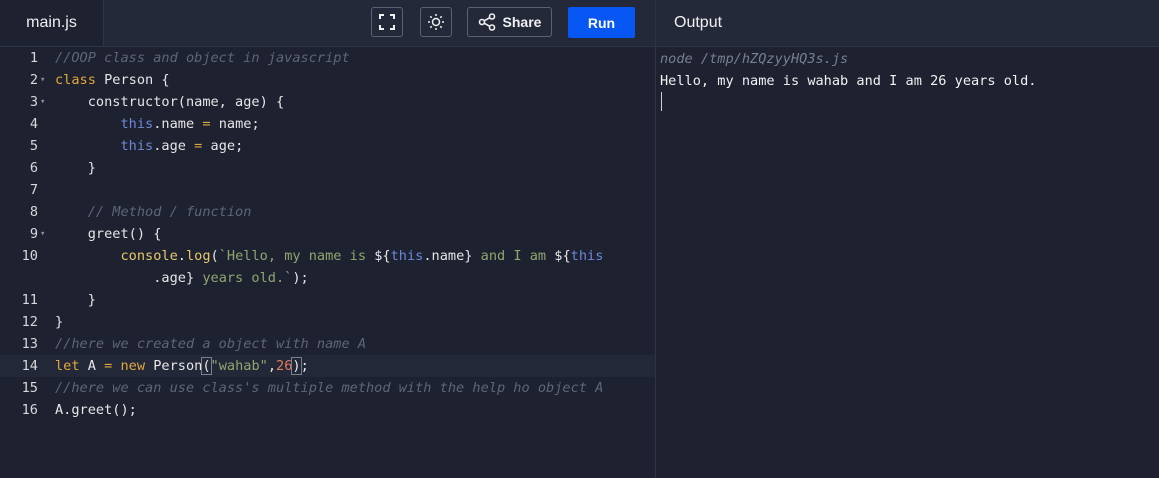 Image resolution: width=1159 pixels, height=478 pixels. Describe the element at coordinates (304, 366) in the screenshot. I see `code-token: ;` at that location.